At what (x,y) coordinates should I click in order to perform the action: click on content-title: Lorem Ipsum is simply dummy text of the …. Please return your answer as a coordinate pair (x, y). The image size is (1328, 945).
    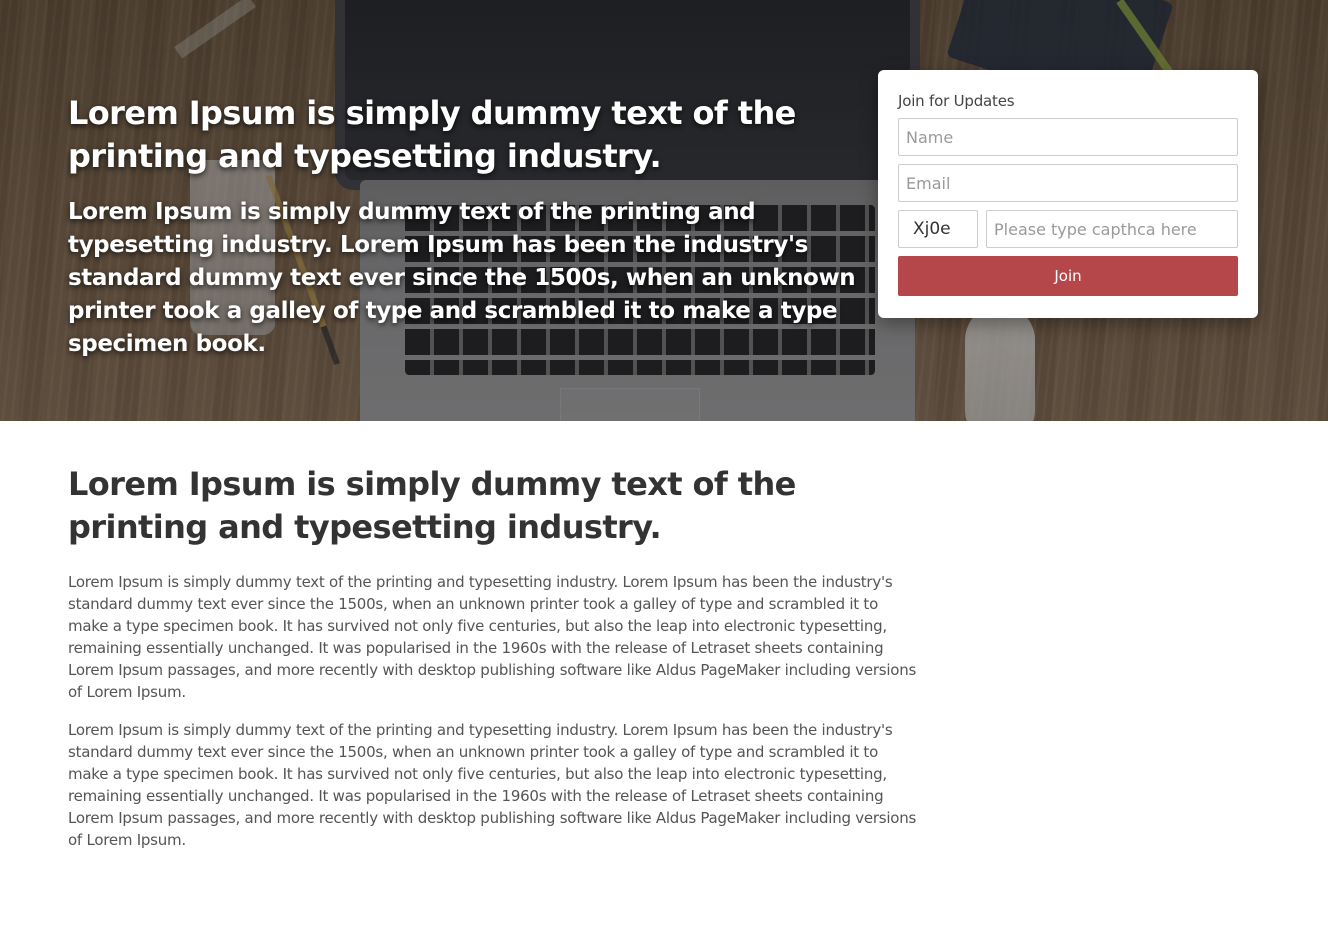
    Looking at the image, I should click on (432, 505).